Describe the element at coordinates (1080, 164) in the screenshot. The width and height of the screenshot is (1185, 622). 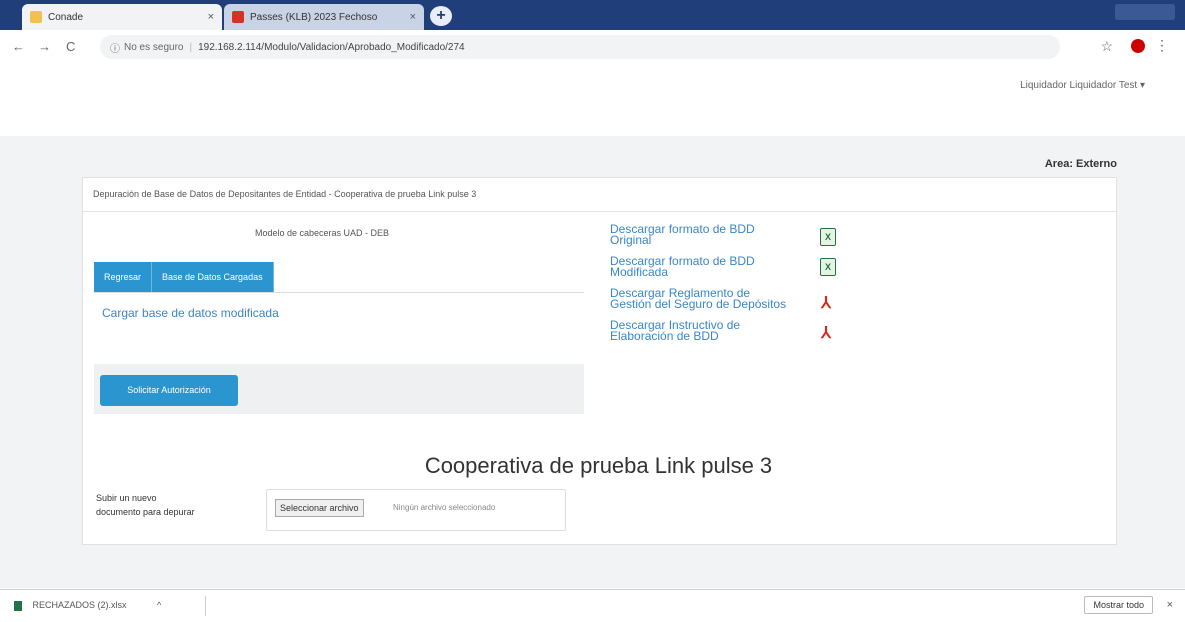
I see `area-label: Area: Externo` at that location.